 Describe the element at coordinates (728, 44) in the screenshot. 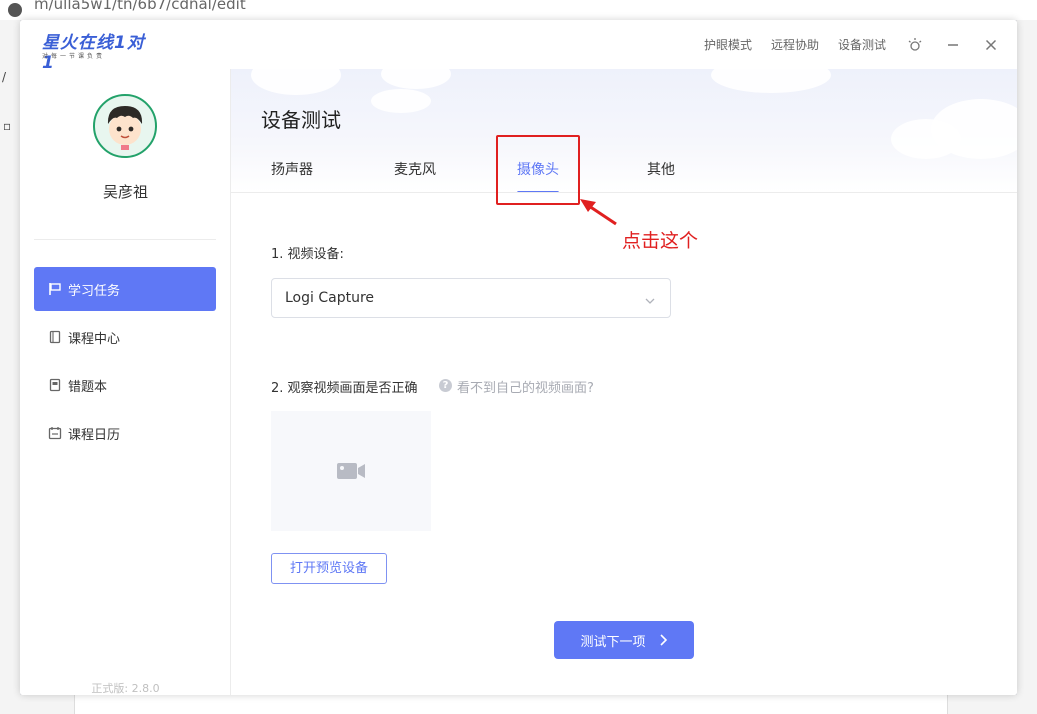

I see `eye-care-mode-link: 护眼模式` at that location.